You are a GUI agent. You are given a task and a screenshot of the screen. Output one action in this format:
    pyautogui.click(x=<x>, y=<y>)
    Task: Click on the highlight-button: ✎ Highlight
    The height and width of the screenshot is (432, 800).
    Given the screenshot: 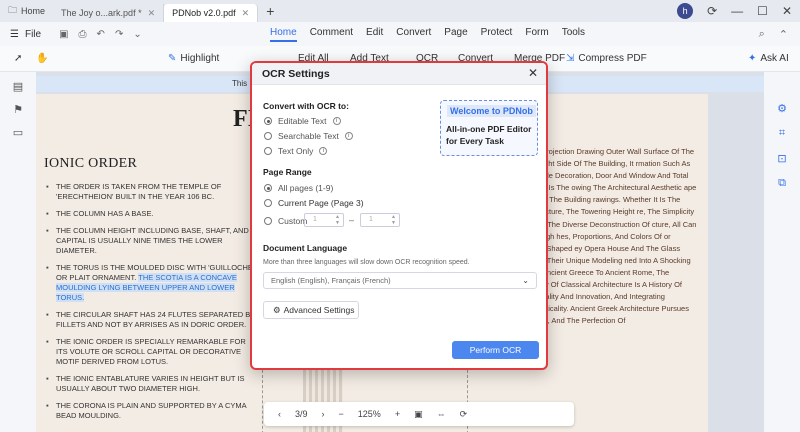 What is the action you would take?
    pyautogui.click(x=193, y=58)
    